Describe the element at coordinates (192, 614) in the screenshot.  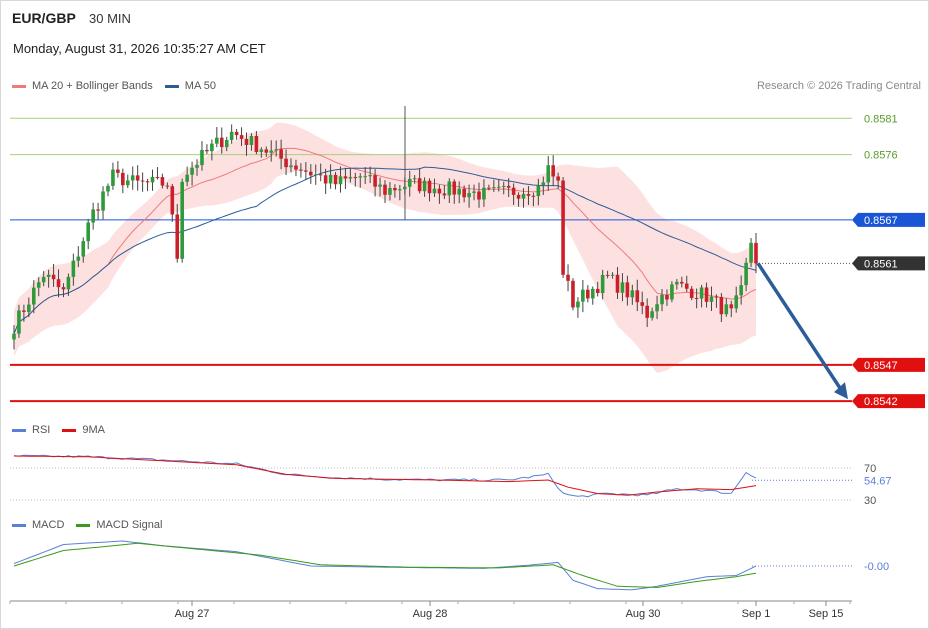
I see `x-tick-label-0: Aug 27` at that location.